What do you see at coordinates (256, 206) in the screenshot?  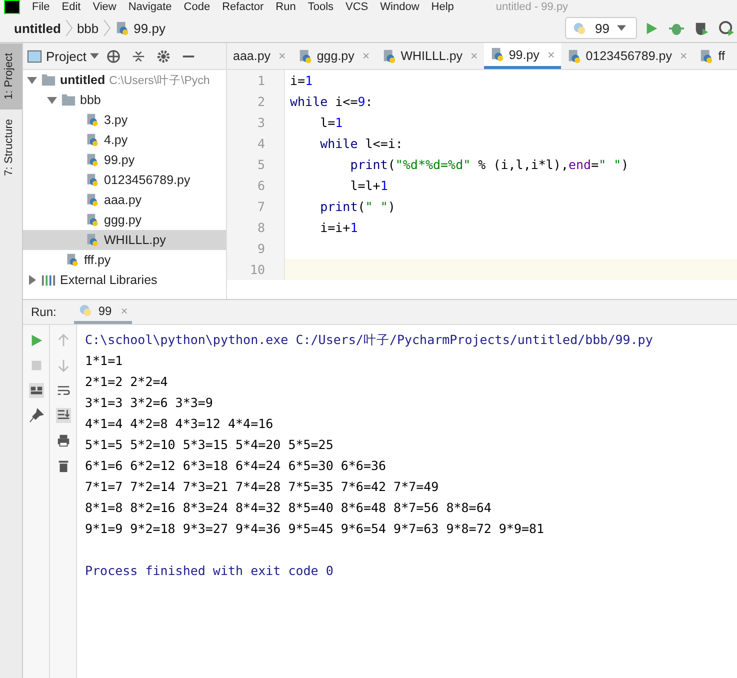 I see `line-number: 7` at bounding box center [256, 206].